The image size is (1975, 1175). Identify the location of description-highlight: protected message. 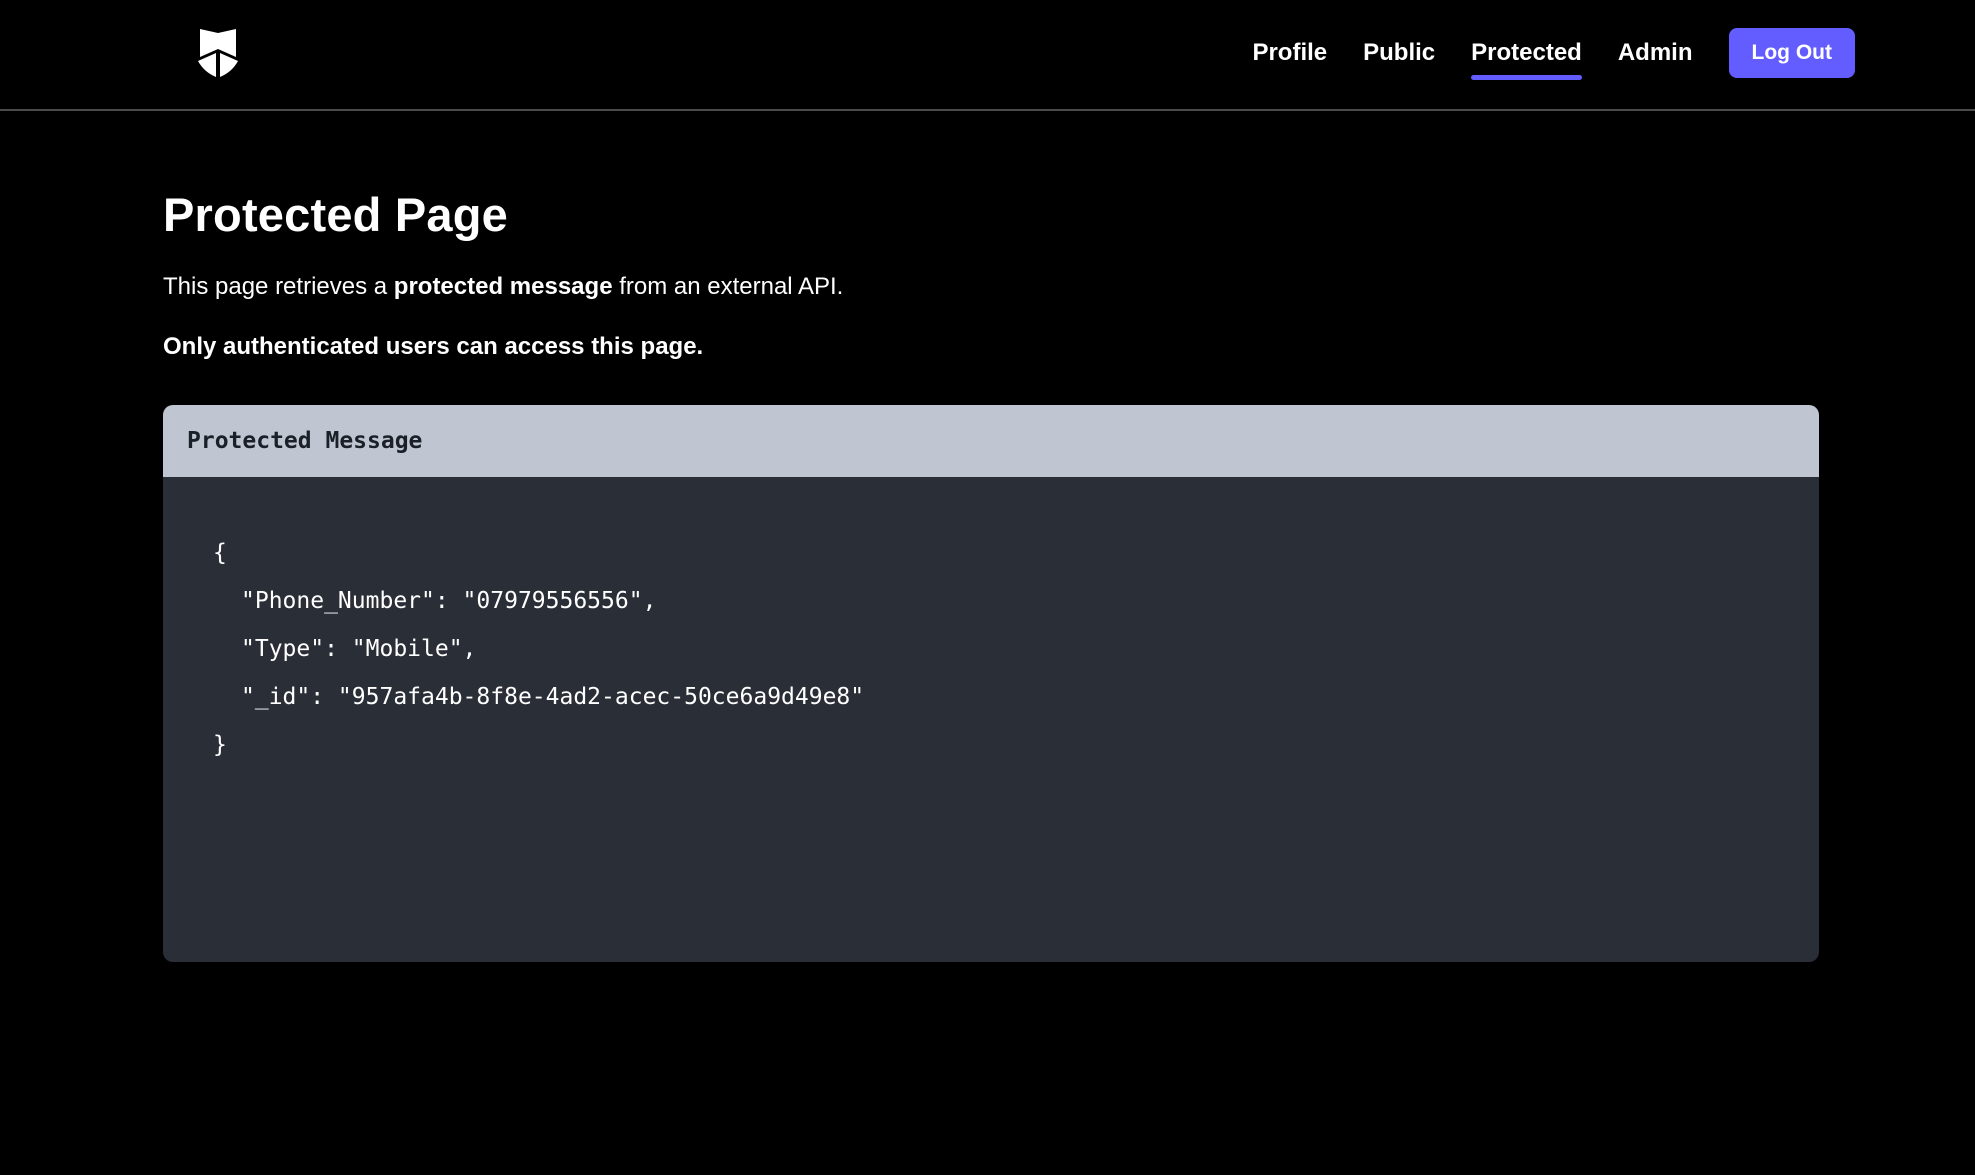
(503, 286).